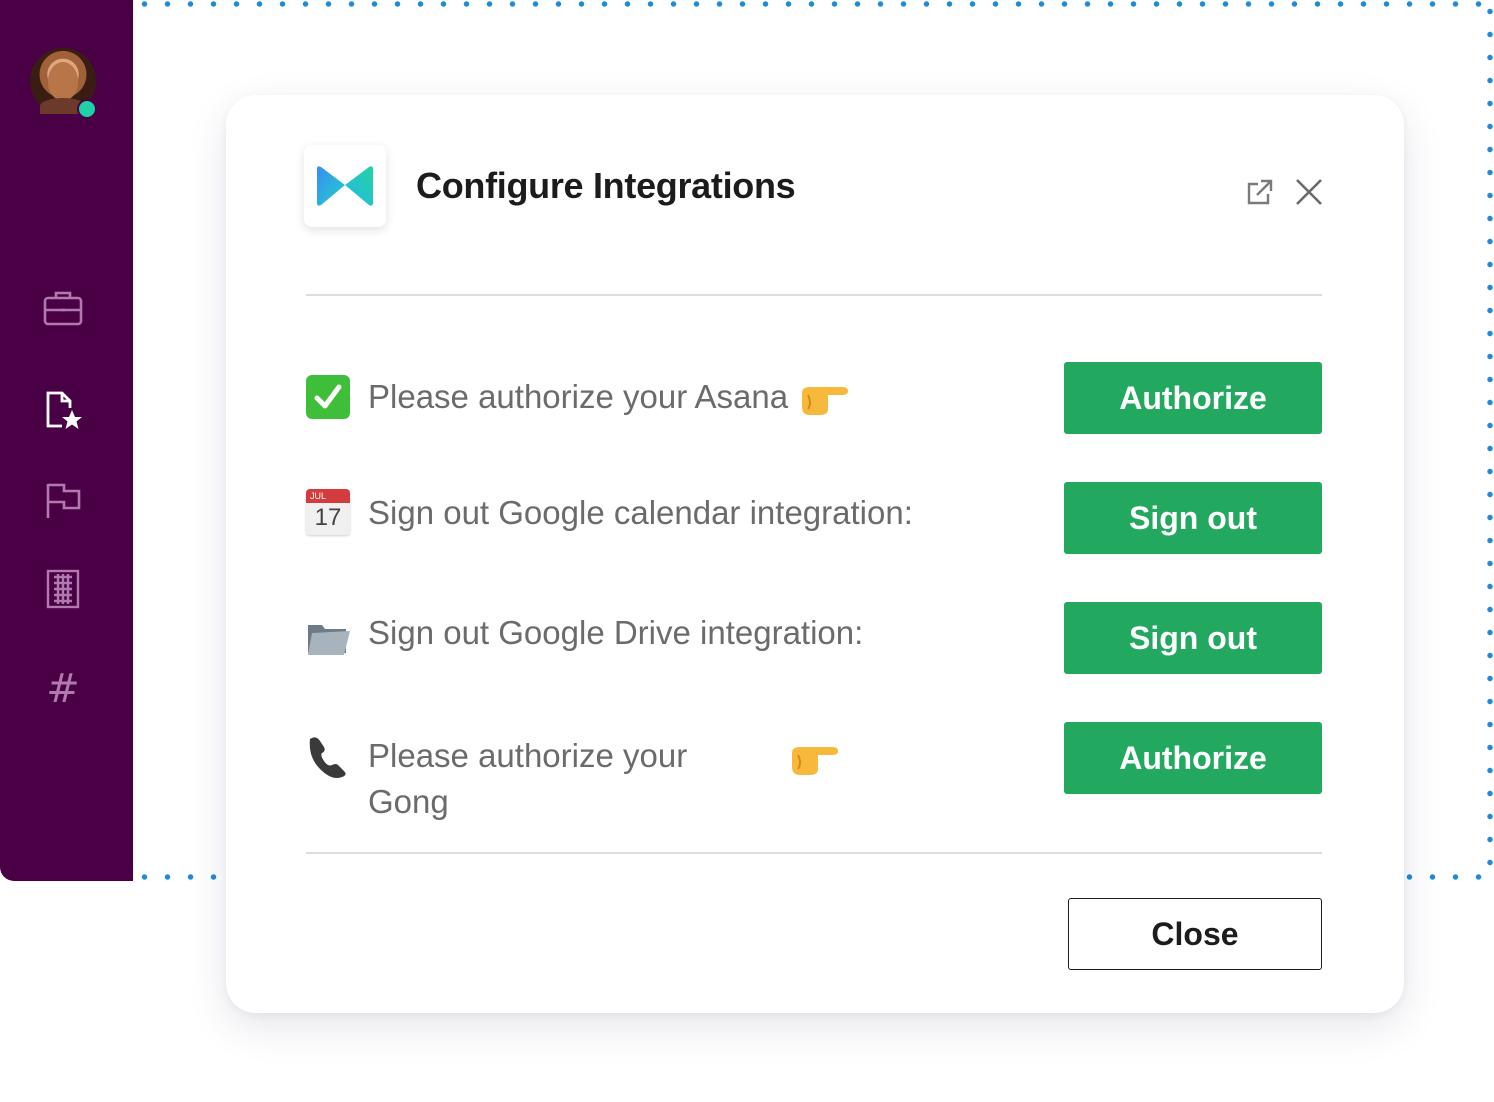 This screenshot has height=1102, width=1494. I want to click on integration-label-google-calendar: Sign out Google calendar integration:, so click(640, 512).